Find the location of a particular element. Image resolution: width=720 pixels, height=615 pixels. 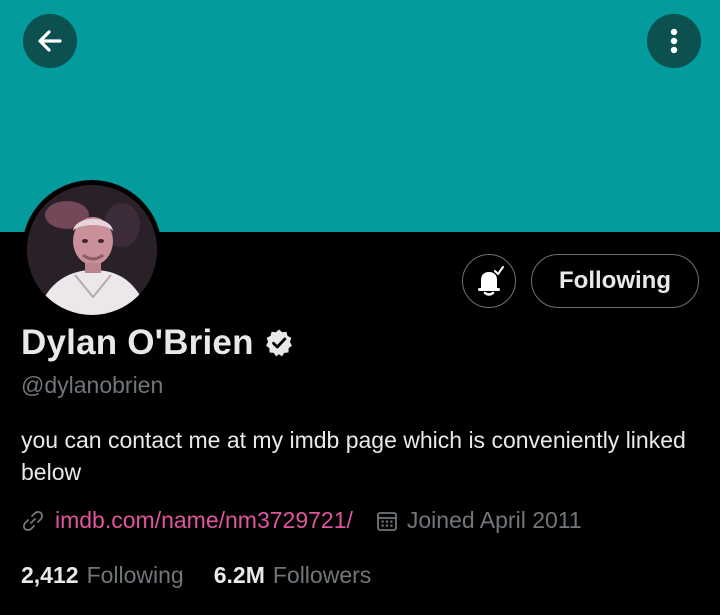

profile-stats-row: 2,412 Following 6.2M Followers is located at coordinates (196, 575).